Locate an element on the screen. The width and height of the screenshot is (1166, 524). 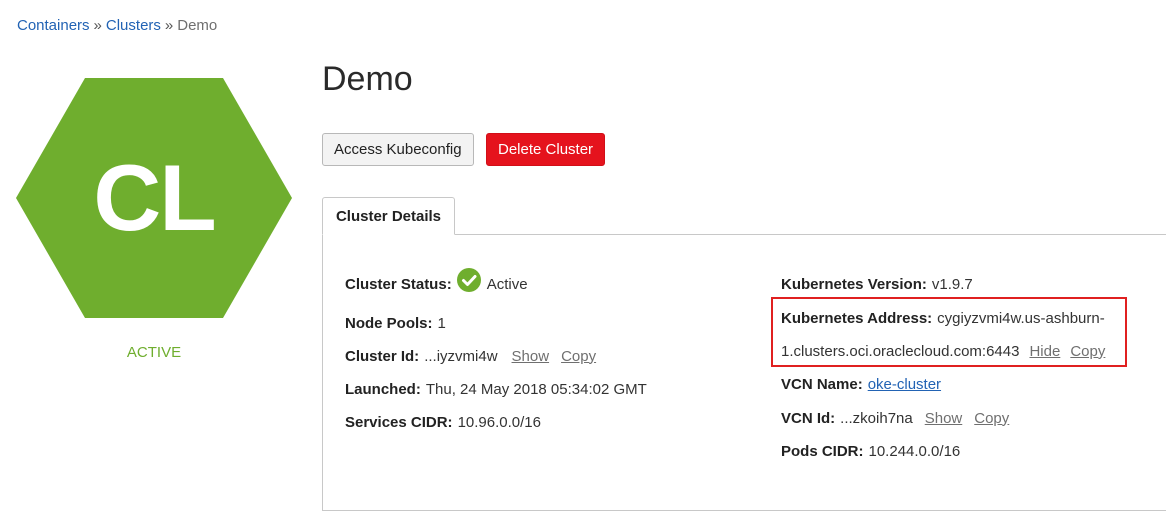
breadcrumb: Containers» Clusters» Demo is located at coordinates (117, 25).